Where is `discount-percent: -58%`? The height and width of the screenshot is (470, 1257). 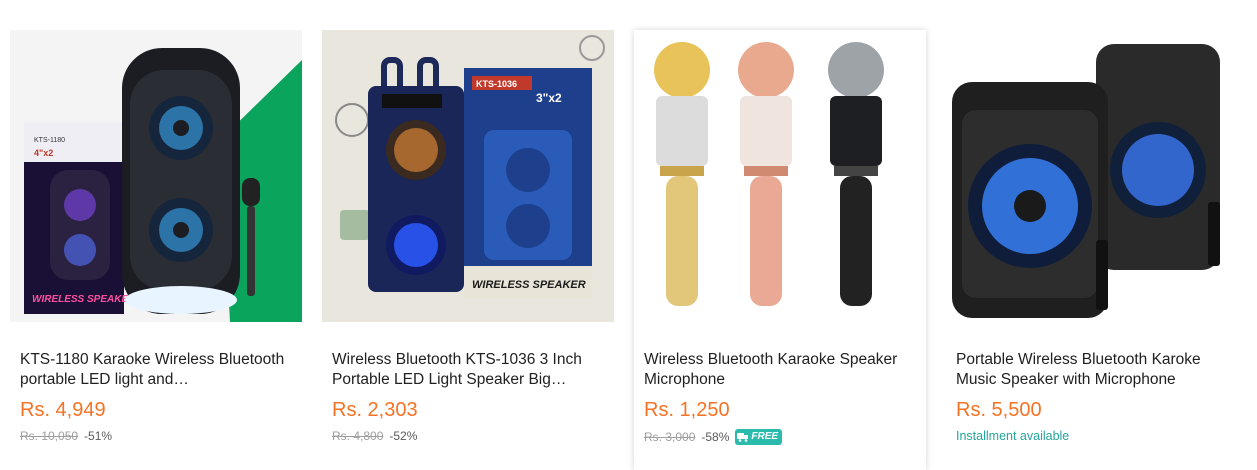
discount-percent: -58% is located at coordinates (715, 437).